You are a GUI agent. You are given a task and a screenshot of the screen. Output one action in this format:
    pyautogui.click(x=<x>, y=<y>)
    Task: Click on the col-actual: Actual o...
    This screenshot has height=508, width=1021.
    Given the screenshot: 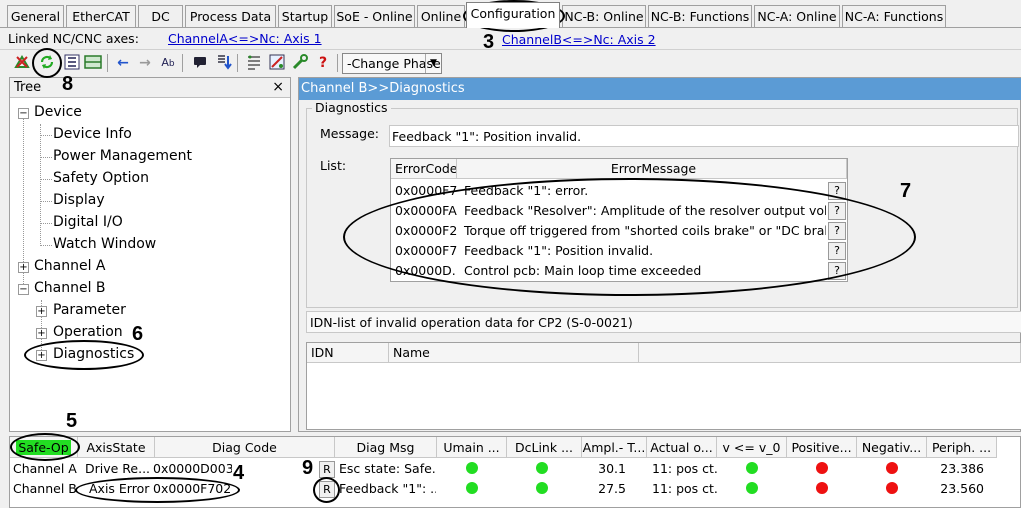 What is the action you would take?
    pyautogui.click(x=682, y=447)
    